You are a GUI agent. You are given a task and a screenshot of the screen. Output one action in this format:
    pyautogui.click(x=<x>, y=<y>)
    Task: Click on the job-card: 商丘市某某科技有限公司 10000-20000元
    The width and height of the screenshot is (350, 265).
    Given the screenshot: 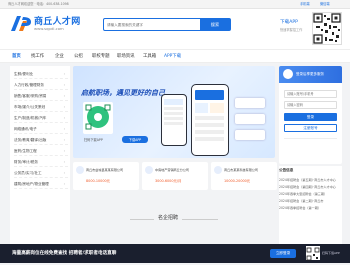 What is the action you would take?
    pyautogui.click(x=244, y=176)
    